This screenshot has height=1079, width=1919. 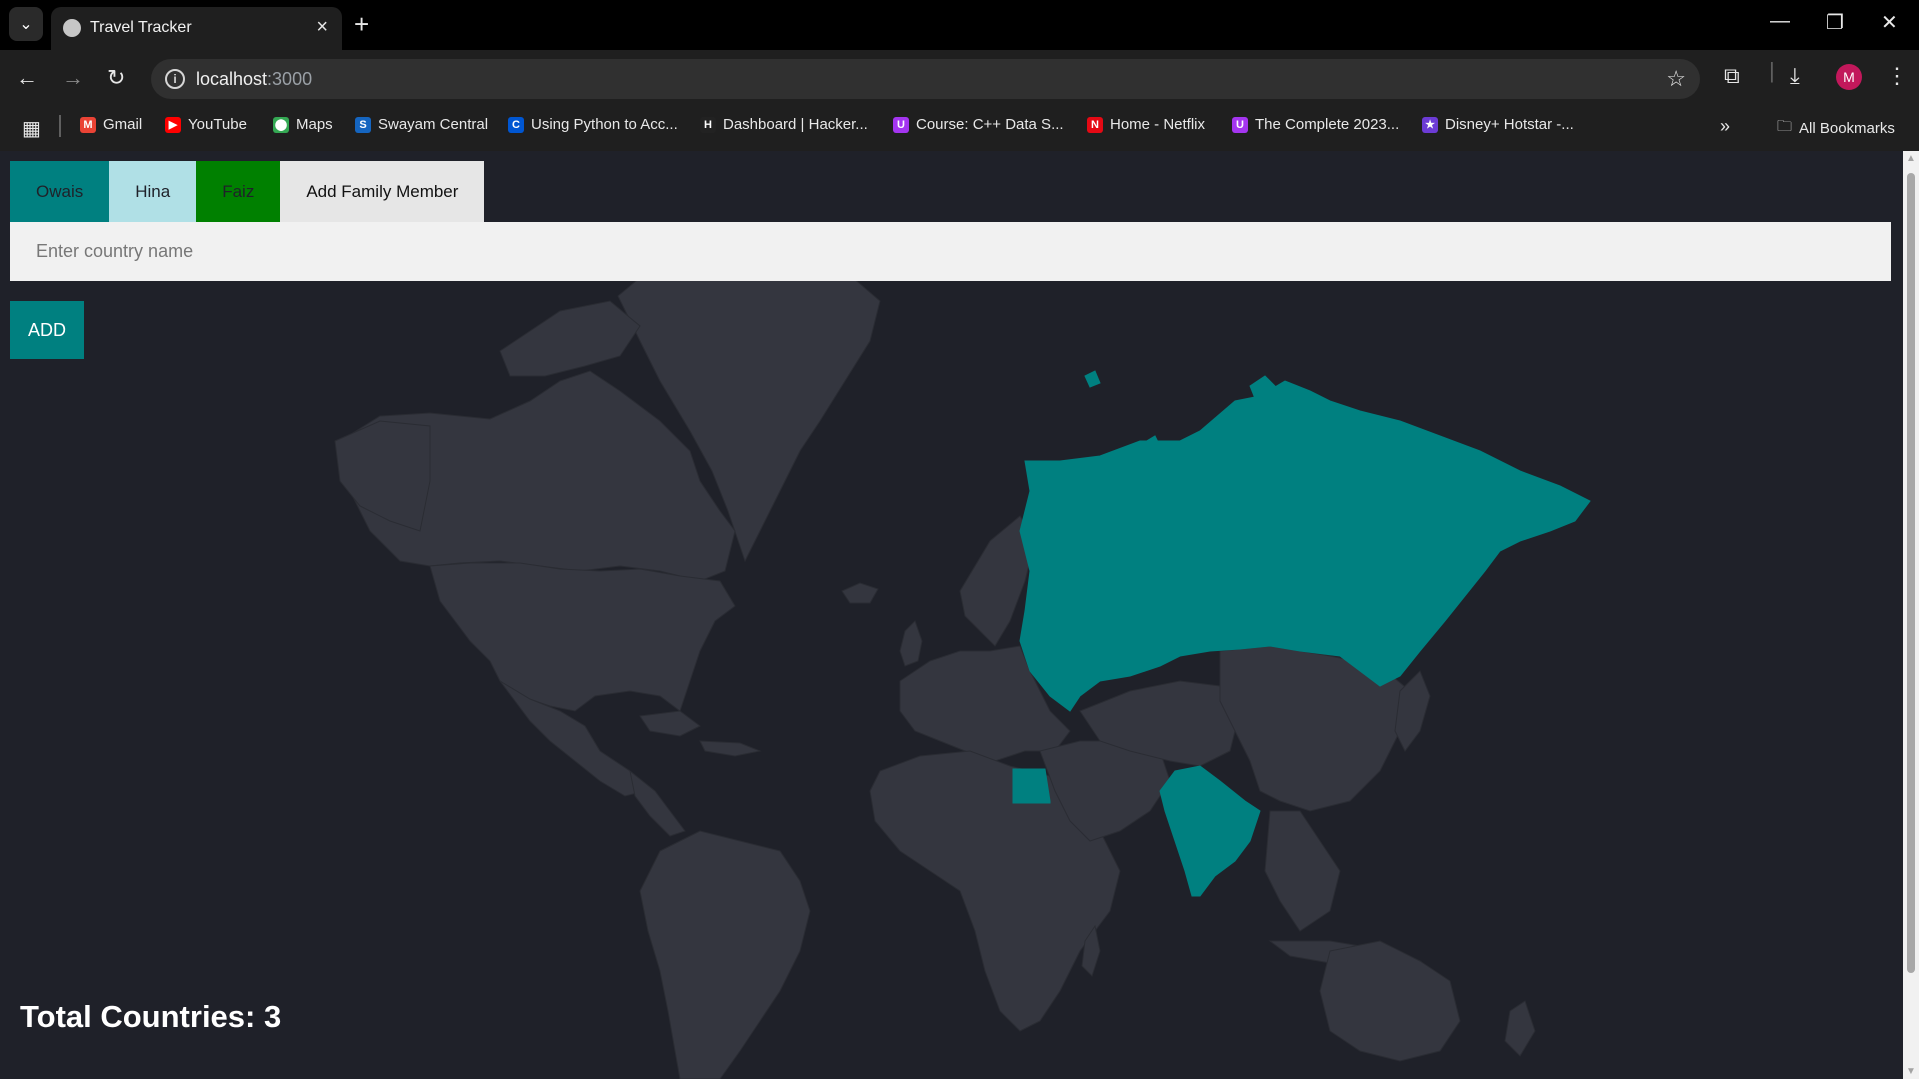 What do you see at coordinates (1785, 126) in the screenshot?
I see `folder-icon: 🗀` at bounding box center [1785, 126].